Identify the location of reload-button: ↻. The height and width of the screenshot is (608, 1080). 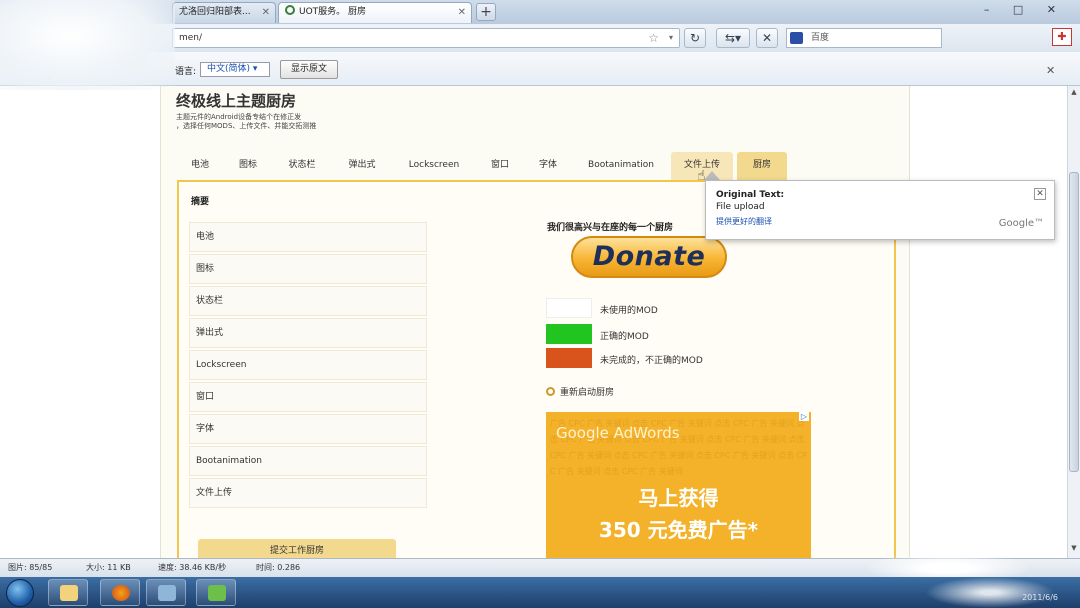
(695, 38).